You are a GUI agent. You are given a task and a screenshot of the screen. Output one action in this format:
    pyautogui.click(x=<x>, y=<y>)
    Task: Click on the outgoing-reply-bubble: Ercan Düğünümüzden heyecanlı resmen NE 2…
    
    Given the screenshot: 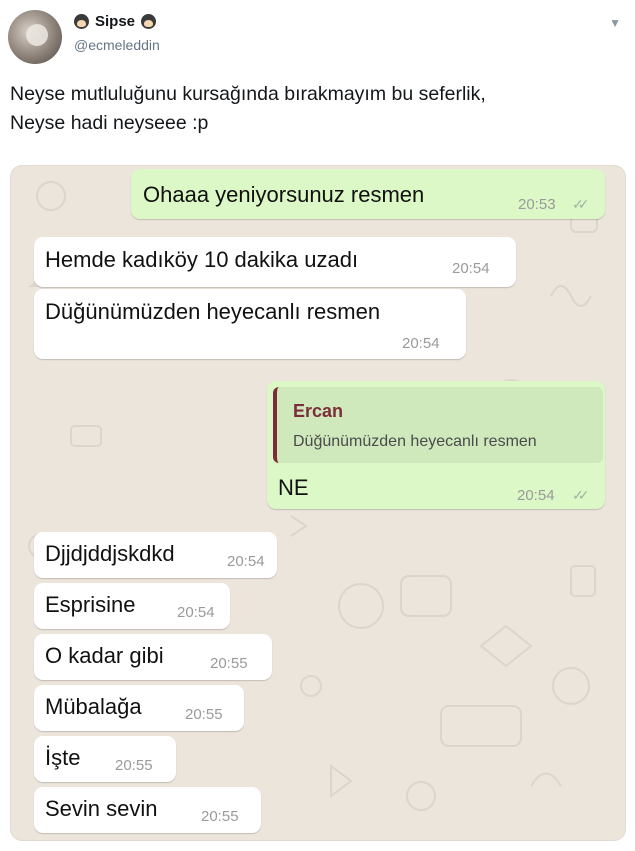 What is the action you would take?
    pyautogui.click(x=436, y=445)
    